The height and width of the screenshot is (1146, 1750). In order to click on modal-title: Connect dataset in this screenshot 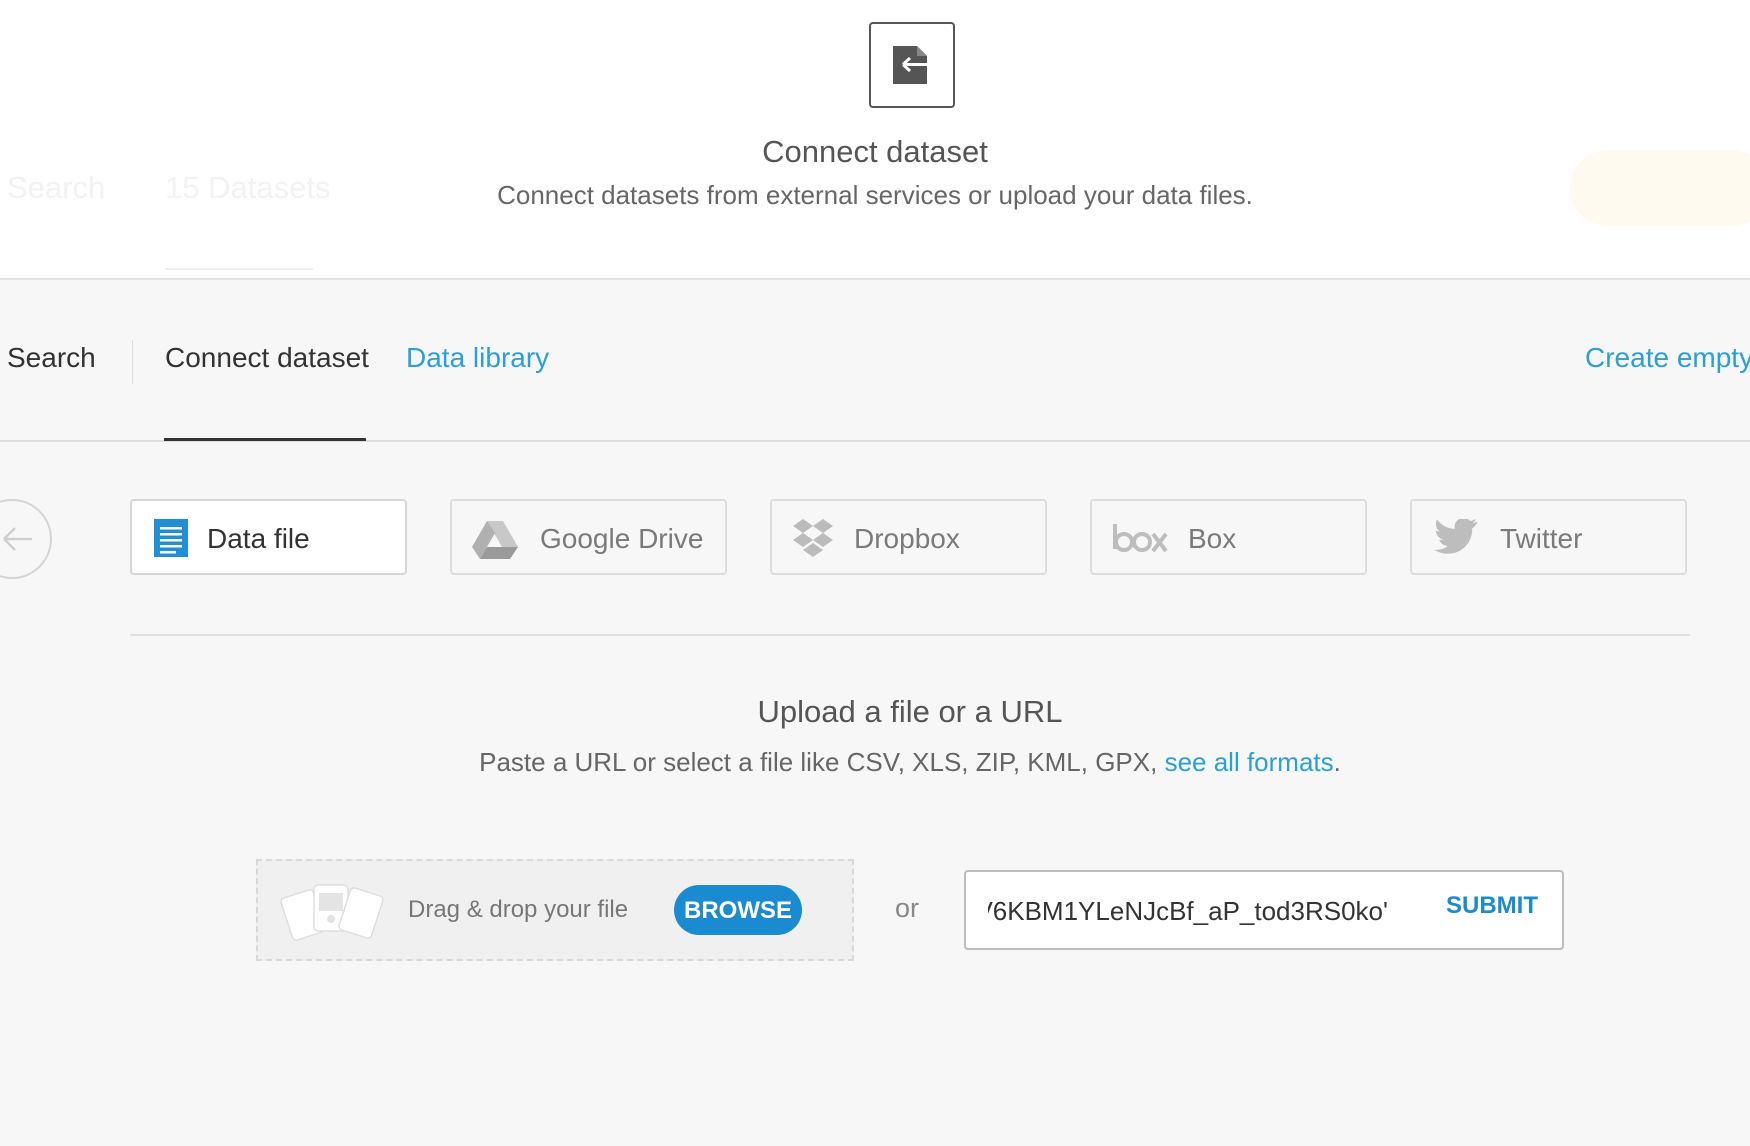, I will do `click(875, 151)`.